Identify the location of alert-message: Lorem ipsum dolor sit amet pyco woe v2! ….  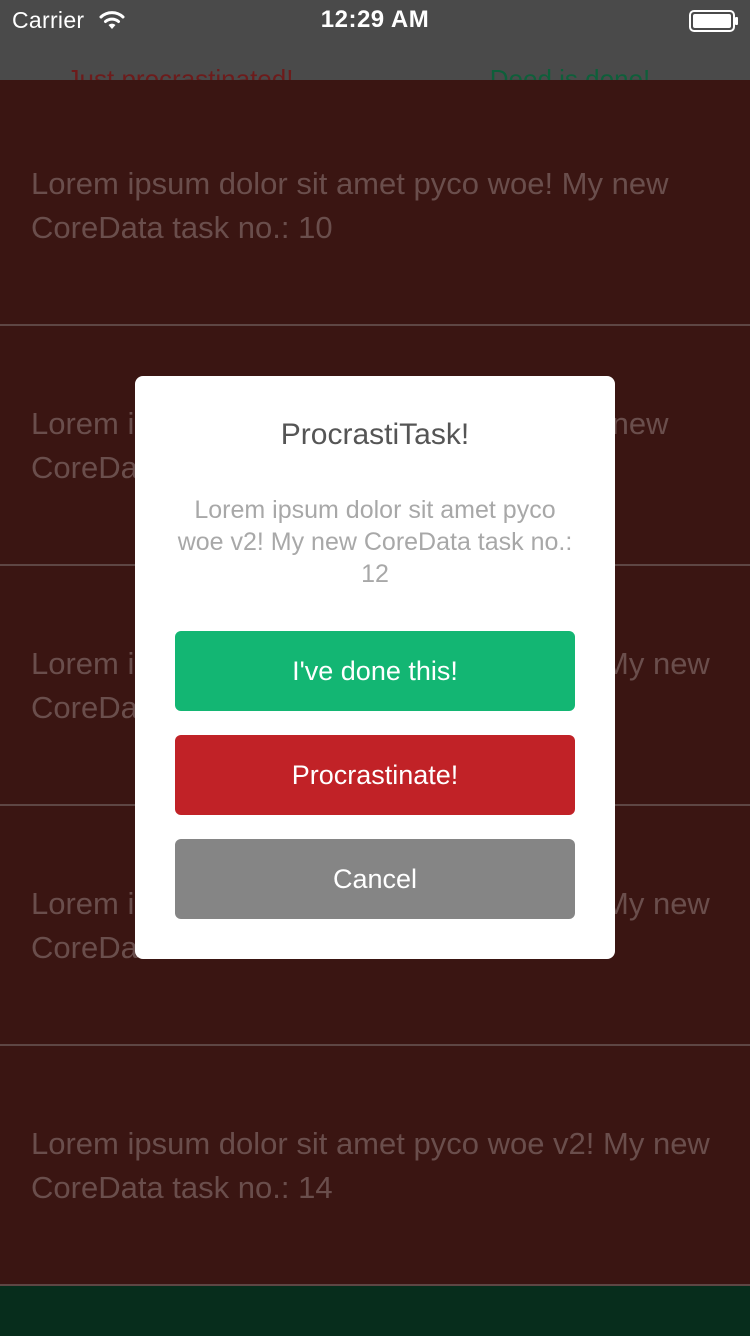
(375, 542).